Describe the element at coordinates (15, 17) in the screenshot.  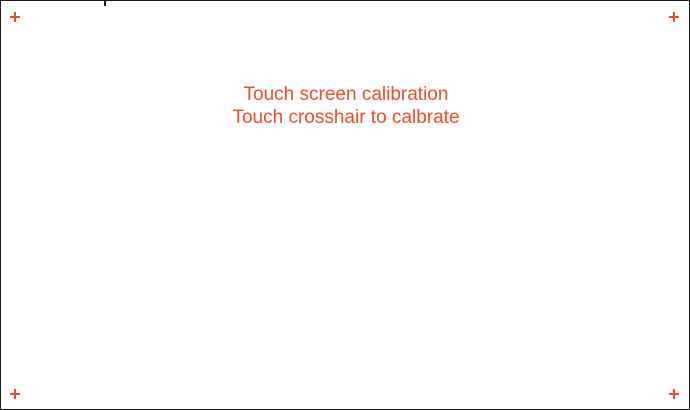
I see `crosshair-top-left-icon` at that location.